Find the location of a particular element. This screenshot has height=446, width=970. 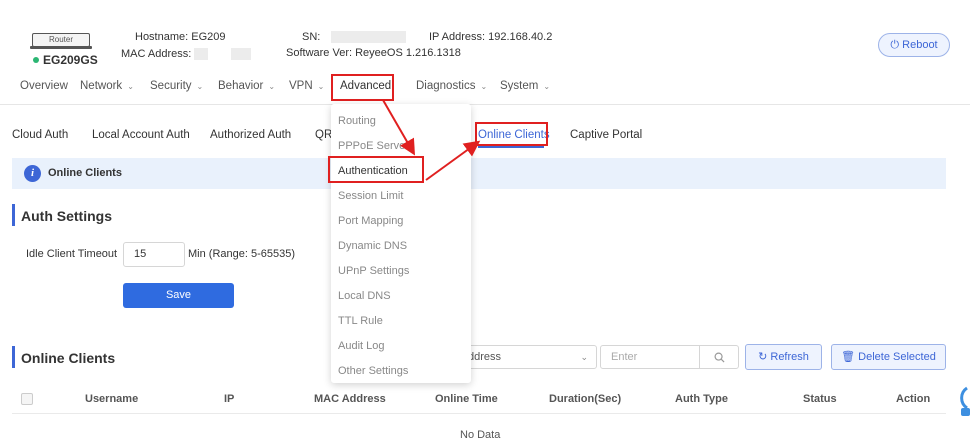

trash-icon: 🗑︎ is located at coordinates (848, 357).